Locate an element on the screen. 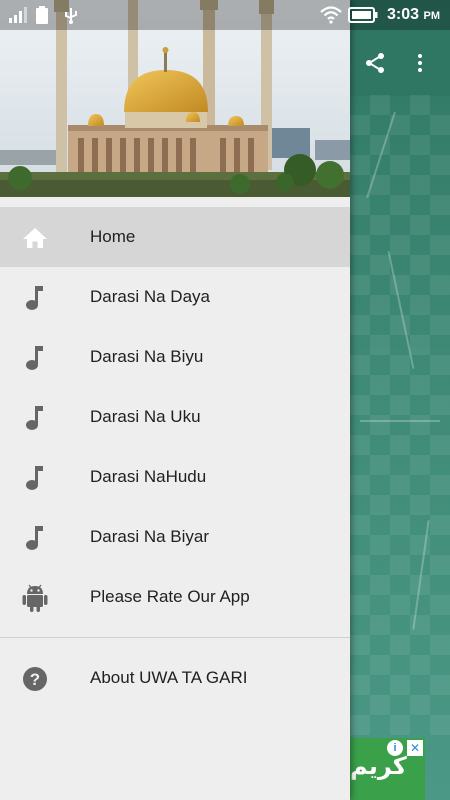 Image resolution: width=450 pixels, height=800 pixels. ad-text: كريم is located at coordinates (378, 766).